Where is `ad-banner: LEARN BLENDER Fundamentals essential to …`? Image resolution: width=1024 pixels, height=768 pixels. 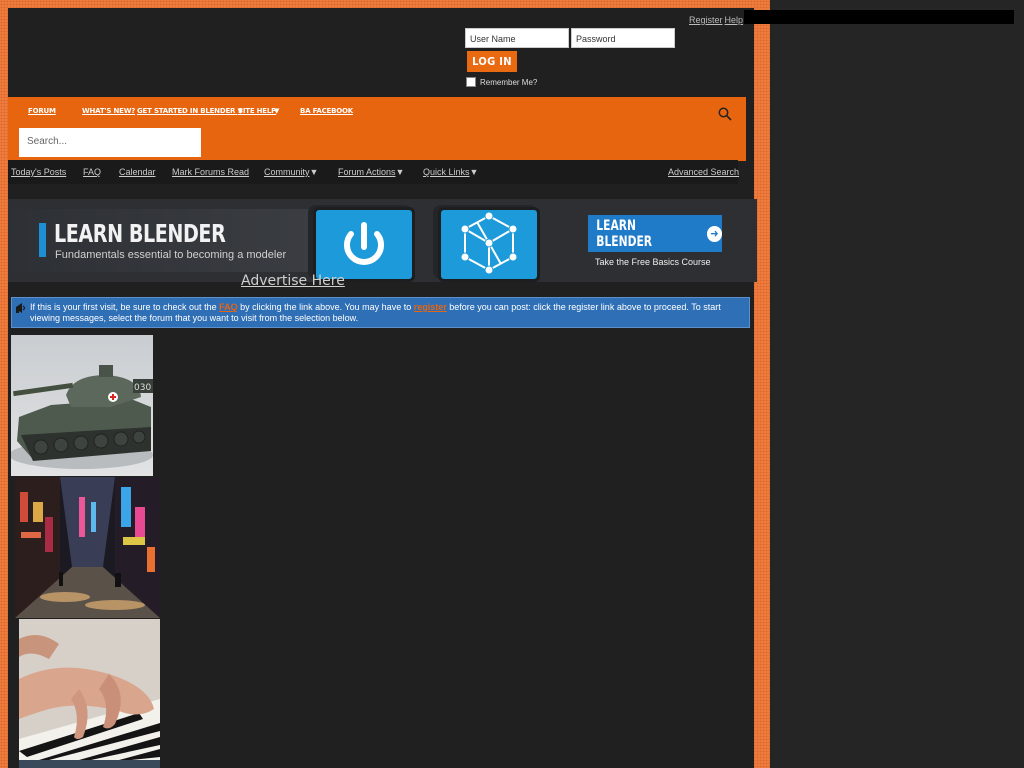 ad-banner: LEARN BLENDER Fundamentals essential to … is located at coordinates (382, 240).